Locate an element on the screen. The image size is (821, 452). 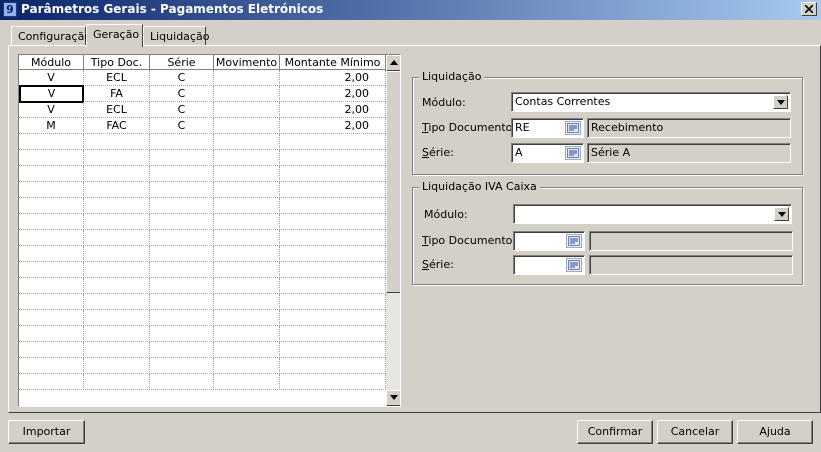
iva-tipo-documento-lookup-button is located at coordinates (574, 241).